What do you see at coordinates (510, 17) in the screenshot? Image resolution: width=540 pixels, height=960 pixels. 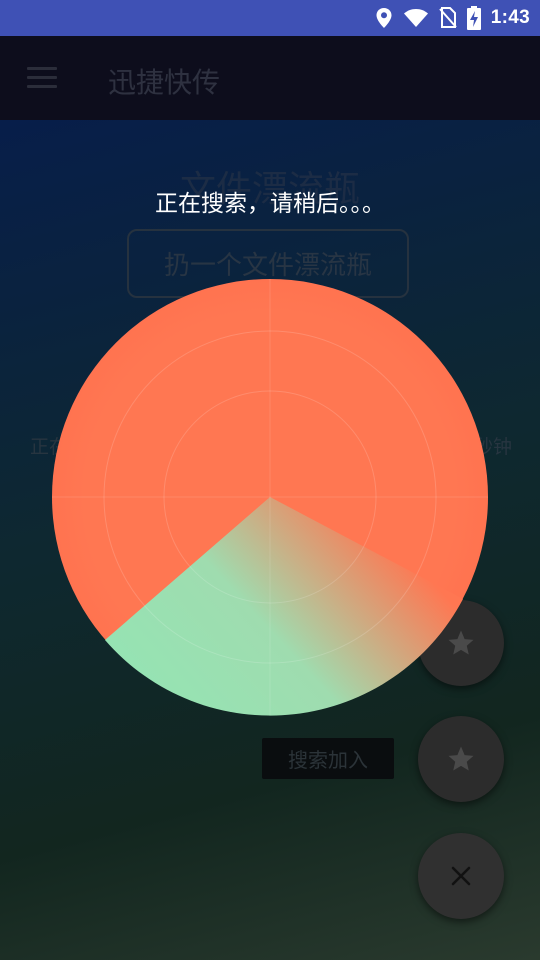 I see `status-time: 1:43` at bounding box center [510, 17].